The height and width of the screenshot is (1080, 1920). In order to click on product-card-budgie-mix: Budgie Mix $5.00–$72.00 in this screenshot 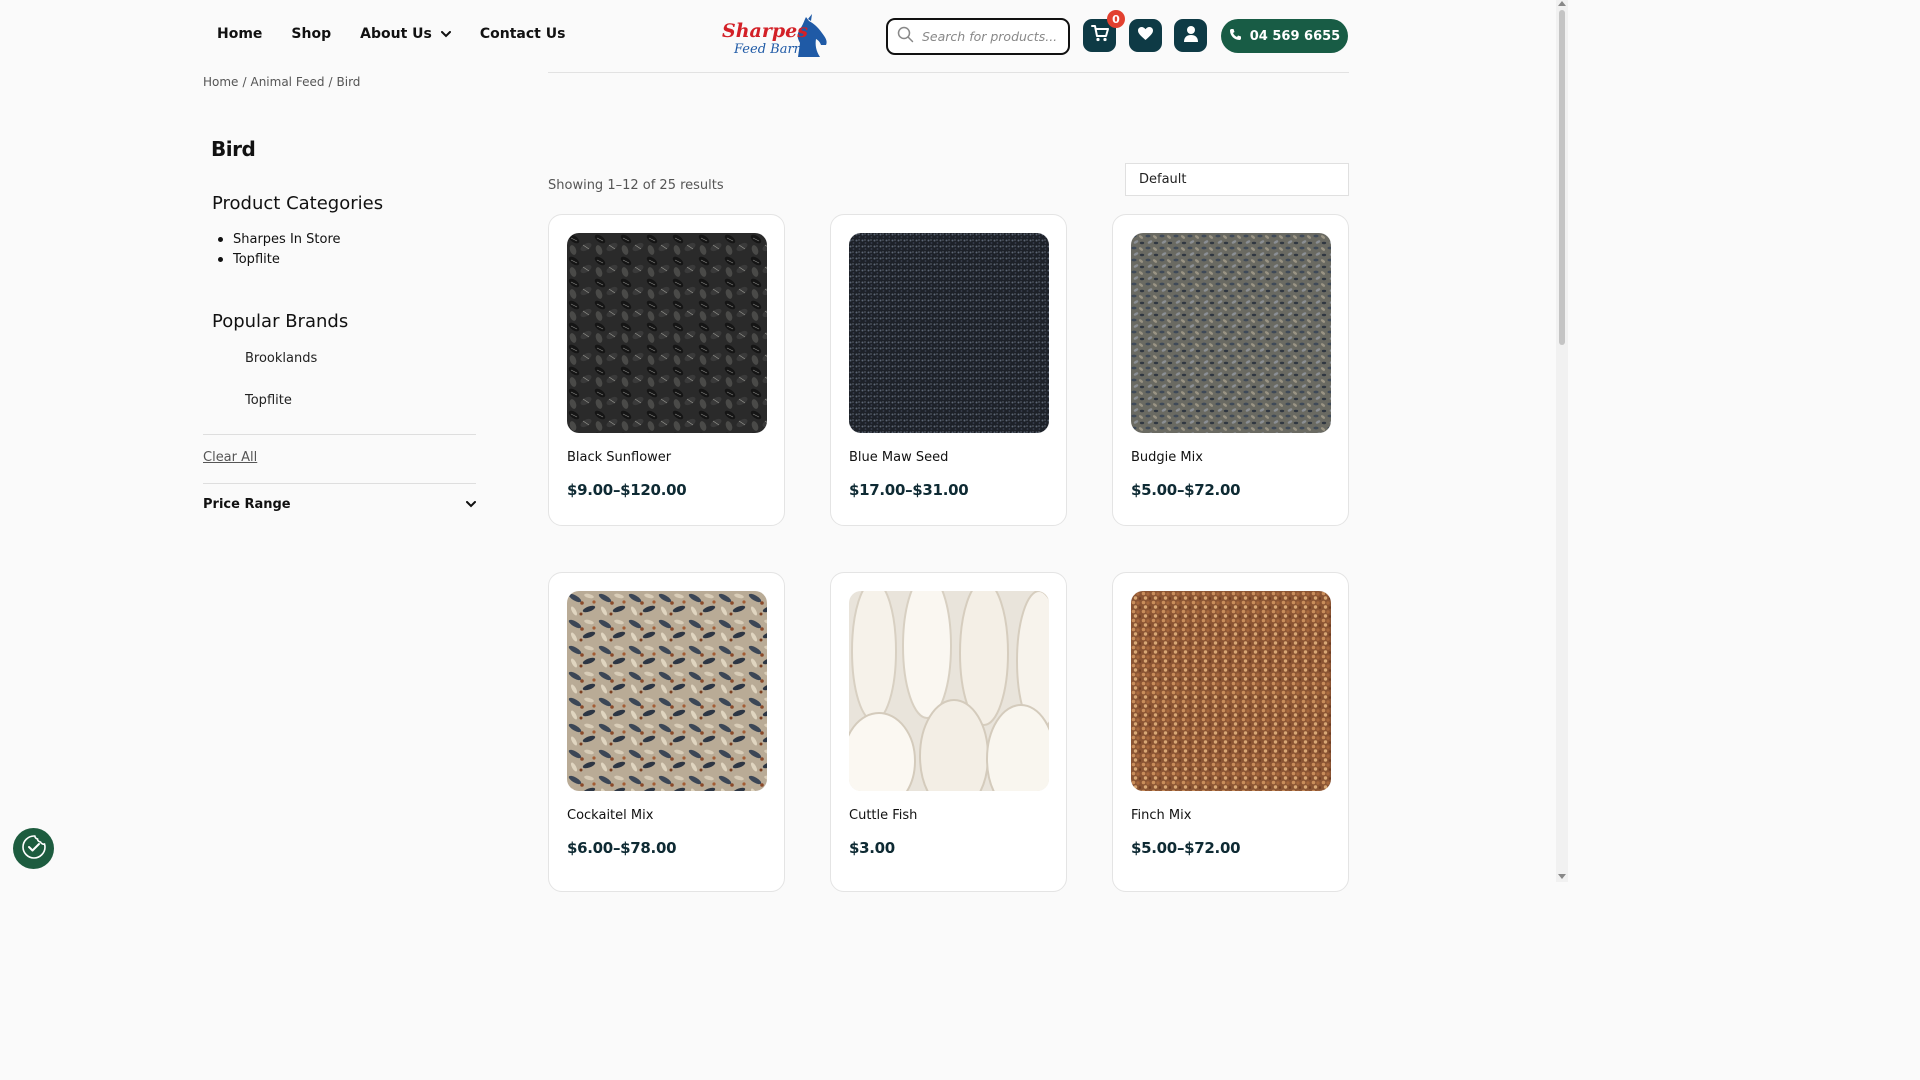, I will do `click(1230, 370)`.